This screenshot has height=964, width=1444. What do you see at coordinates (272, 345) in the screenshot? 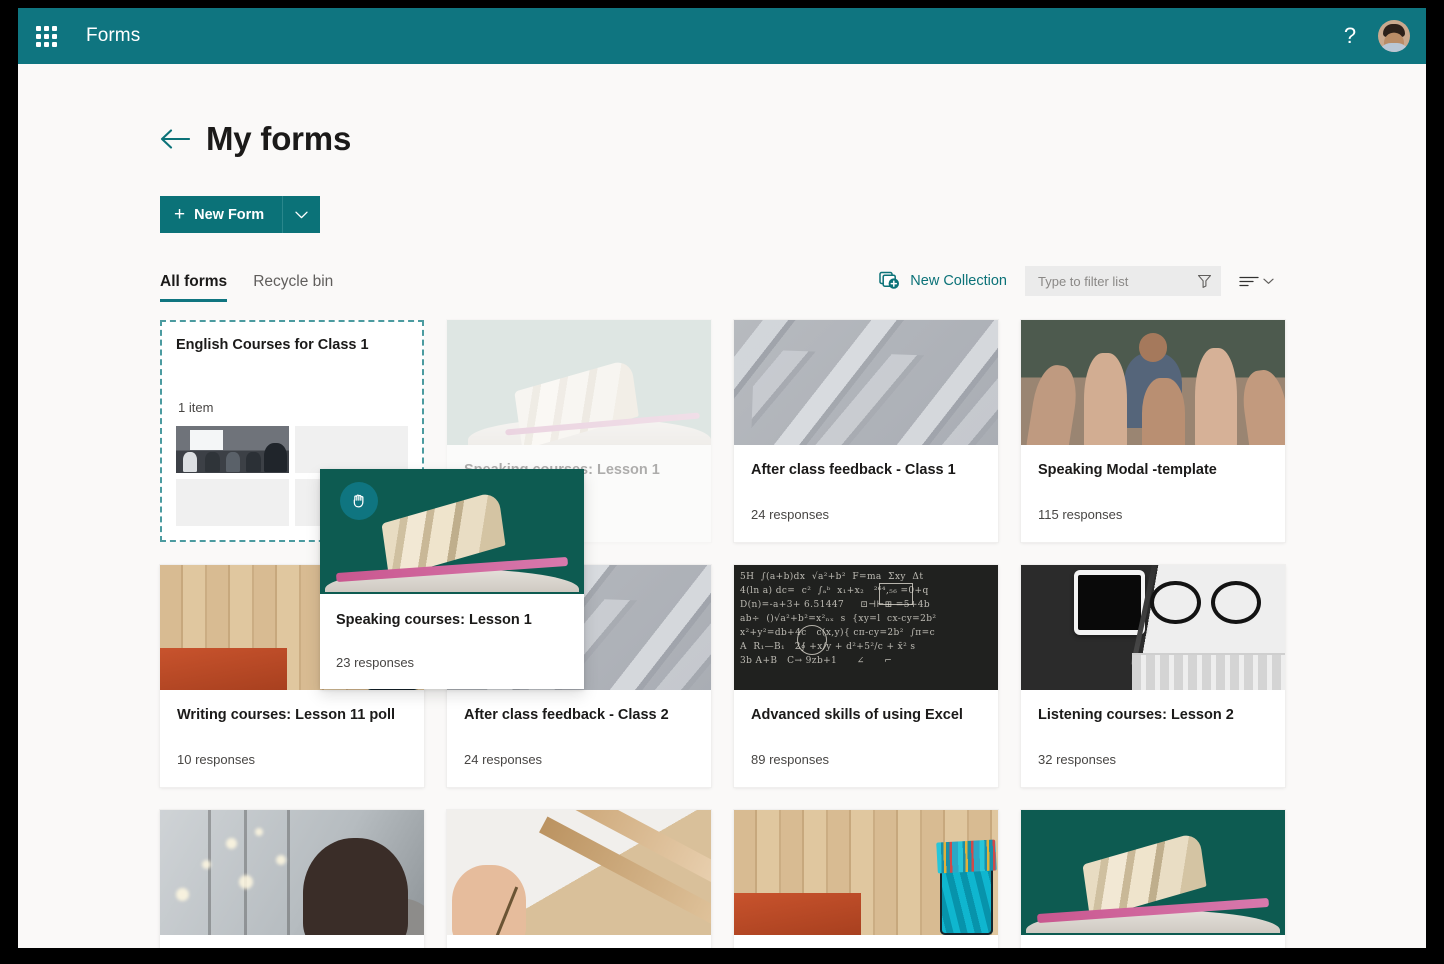
I see `collection-title: English Courses for Class 1` at bounding box center [272, 345].